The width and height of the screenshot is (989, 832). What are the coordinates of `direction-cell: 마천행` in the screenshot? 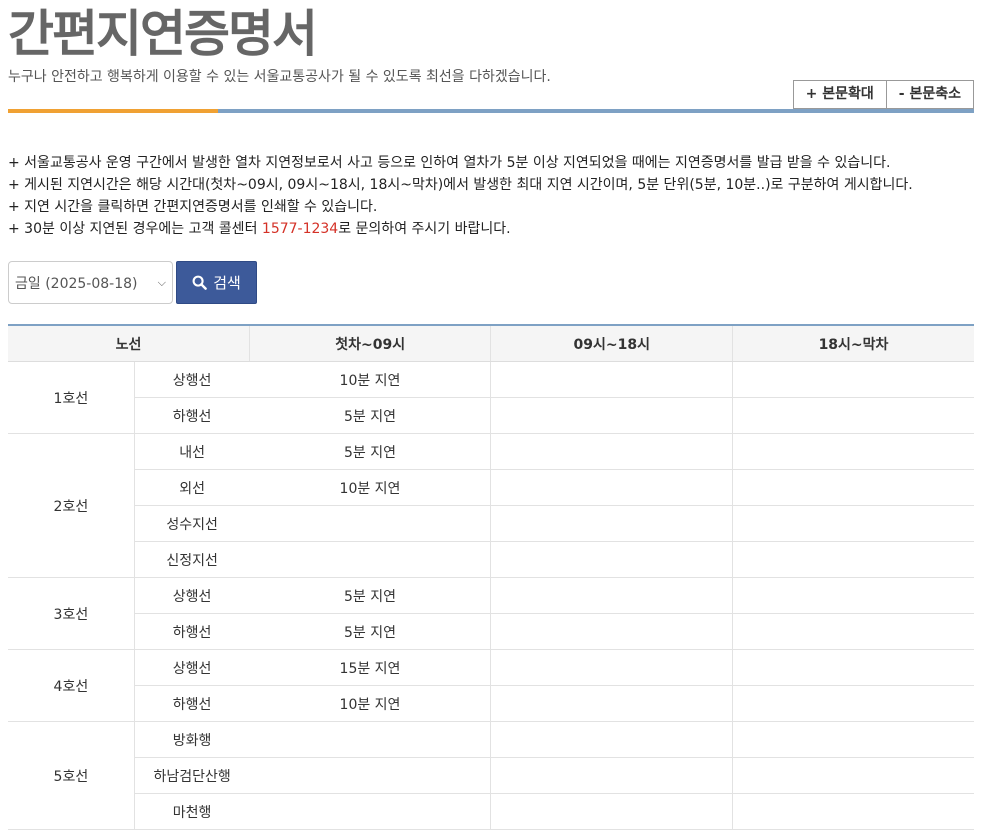 It's located at (192, 811).